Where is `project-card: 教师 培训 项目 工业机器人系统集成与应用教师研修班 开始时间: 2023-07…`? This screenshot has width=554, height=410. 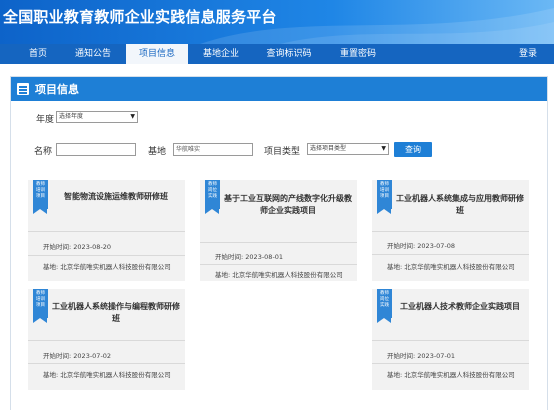
project-card: 教师 培训 项目 工业机器人系统集成与应用教师研修班 开始时间: 2023-07… is located at coordinates (450, 230).